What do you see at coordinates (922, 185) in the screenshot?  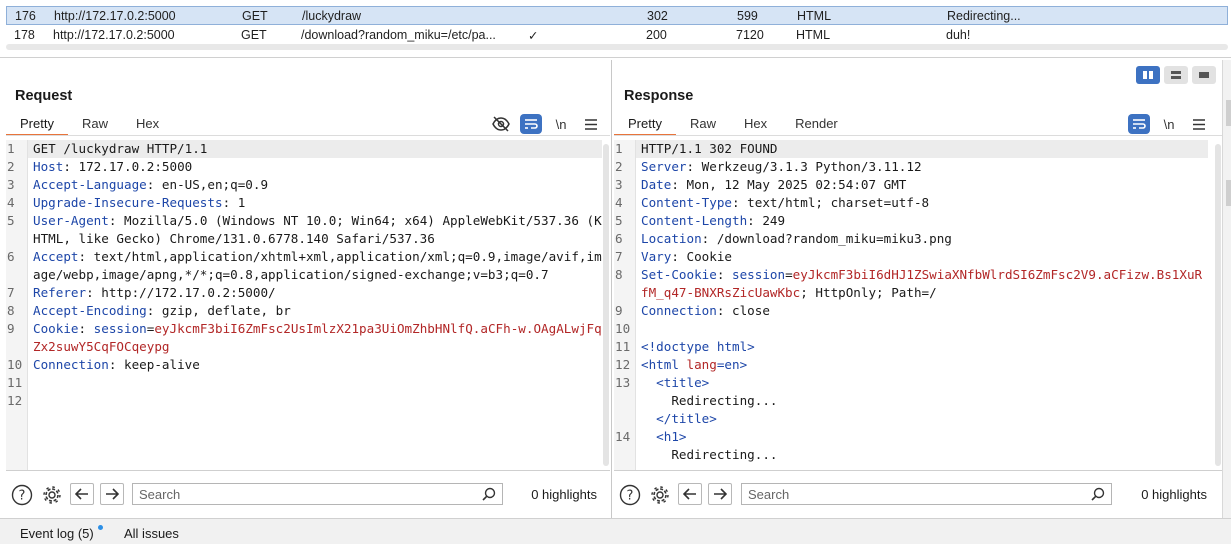 I see `code-text: Date: Mon, 12 May 2025 02:54:07 GMT` at bounding box center [922, 185].